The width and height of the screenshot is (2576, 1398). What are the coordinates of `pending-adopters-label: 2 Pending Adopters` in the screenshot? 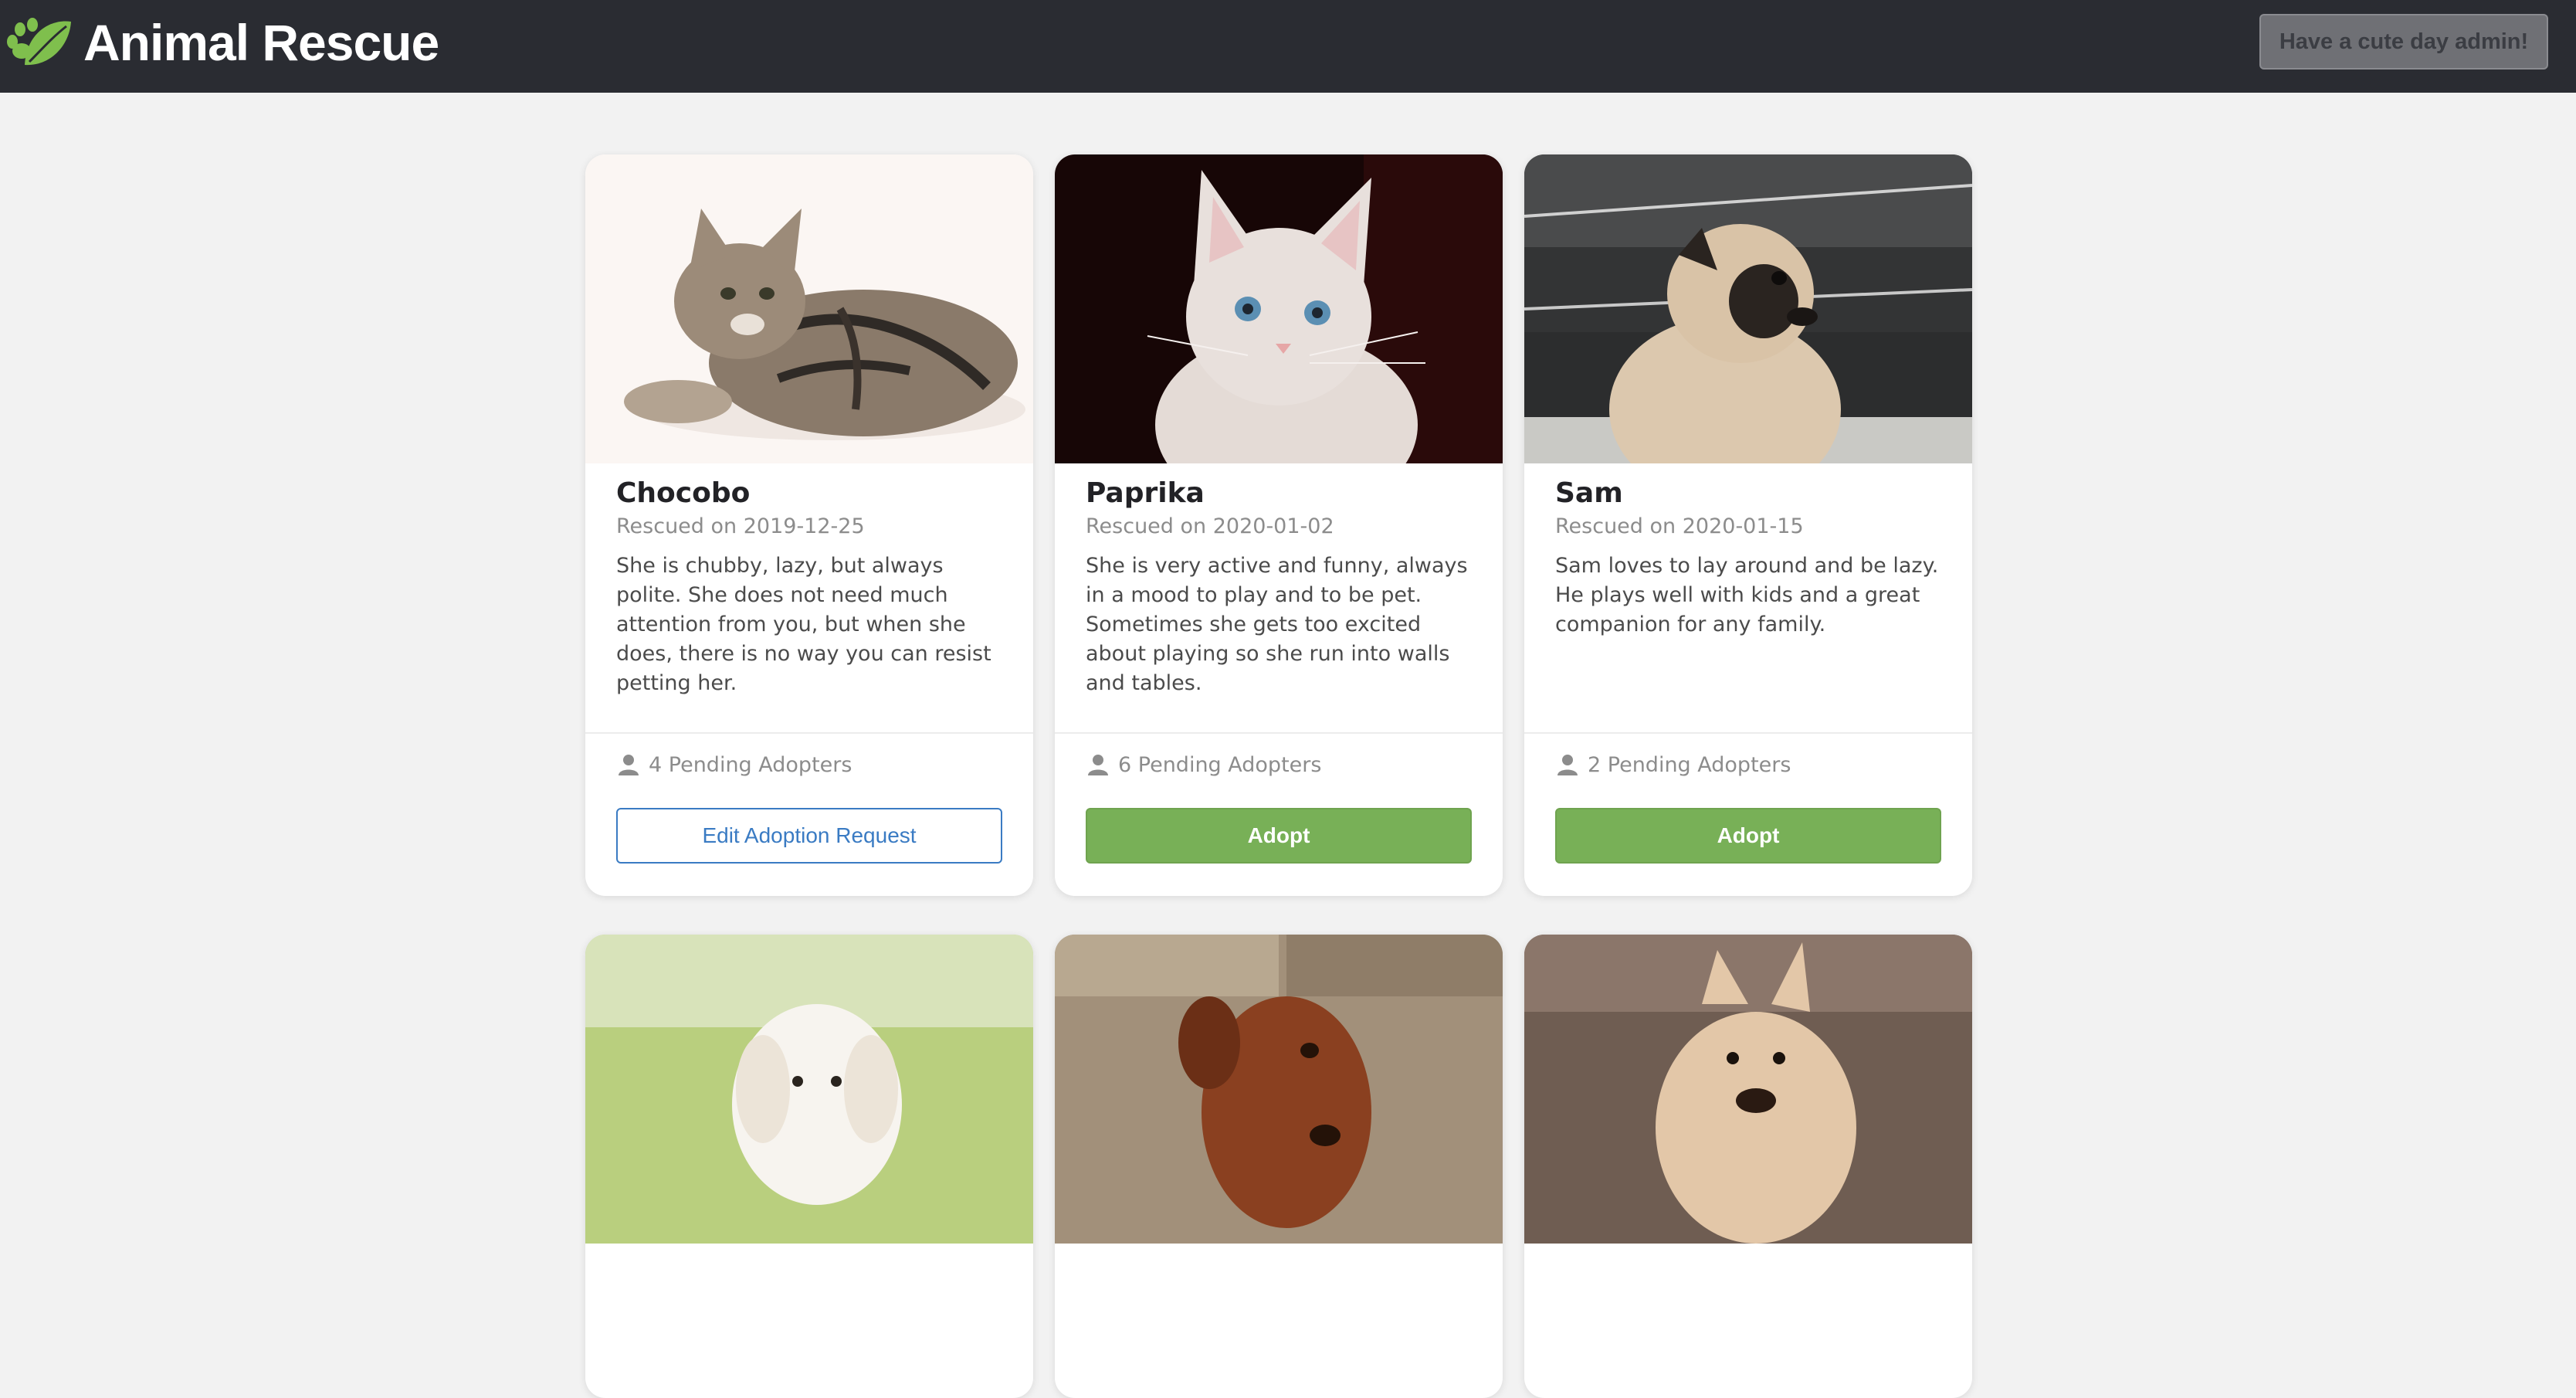 It's located at (1689, 764).